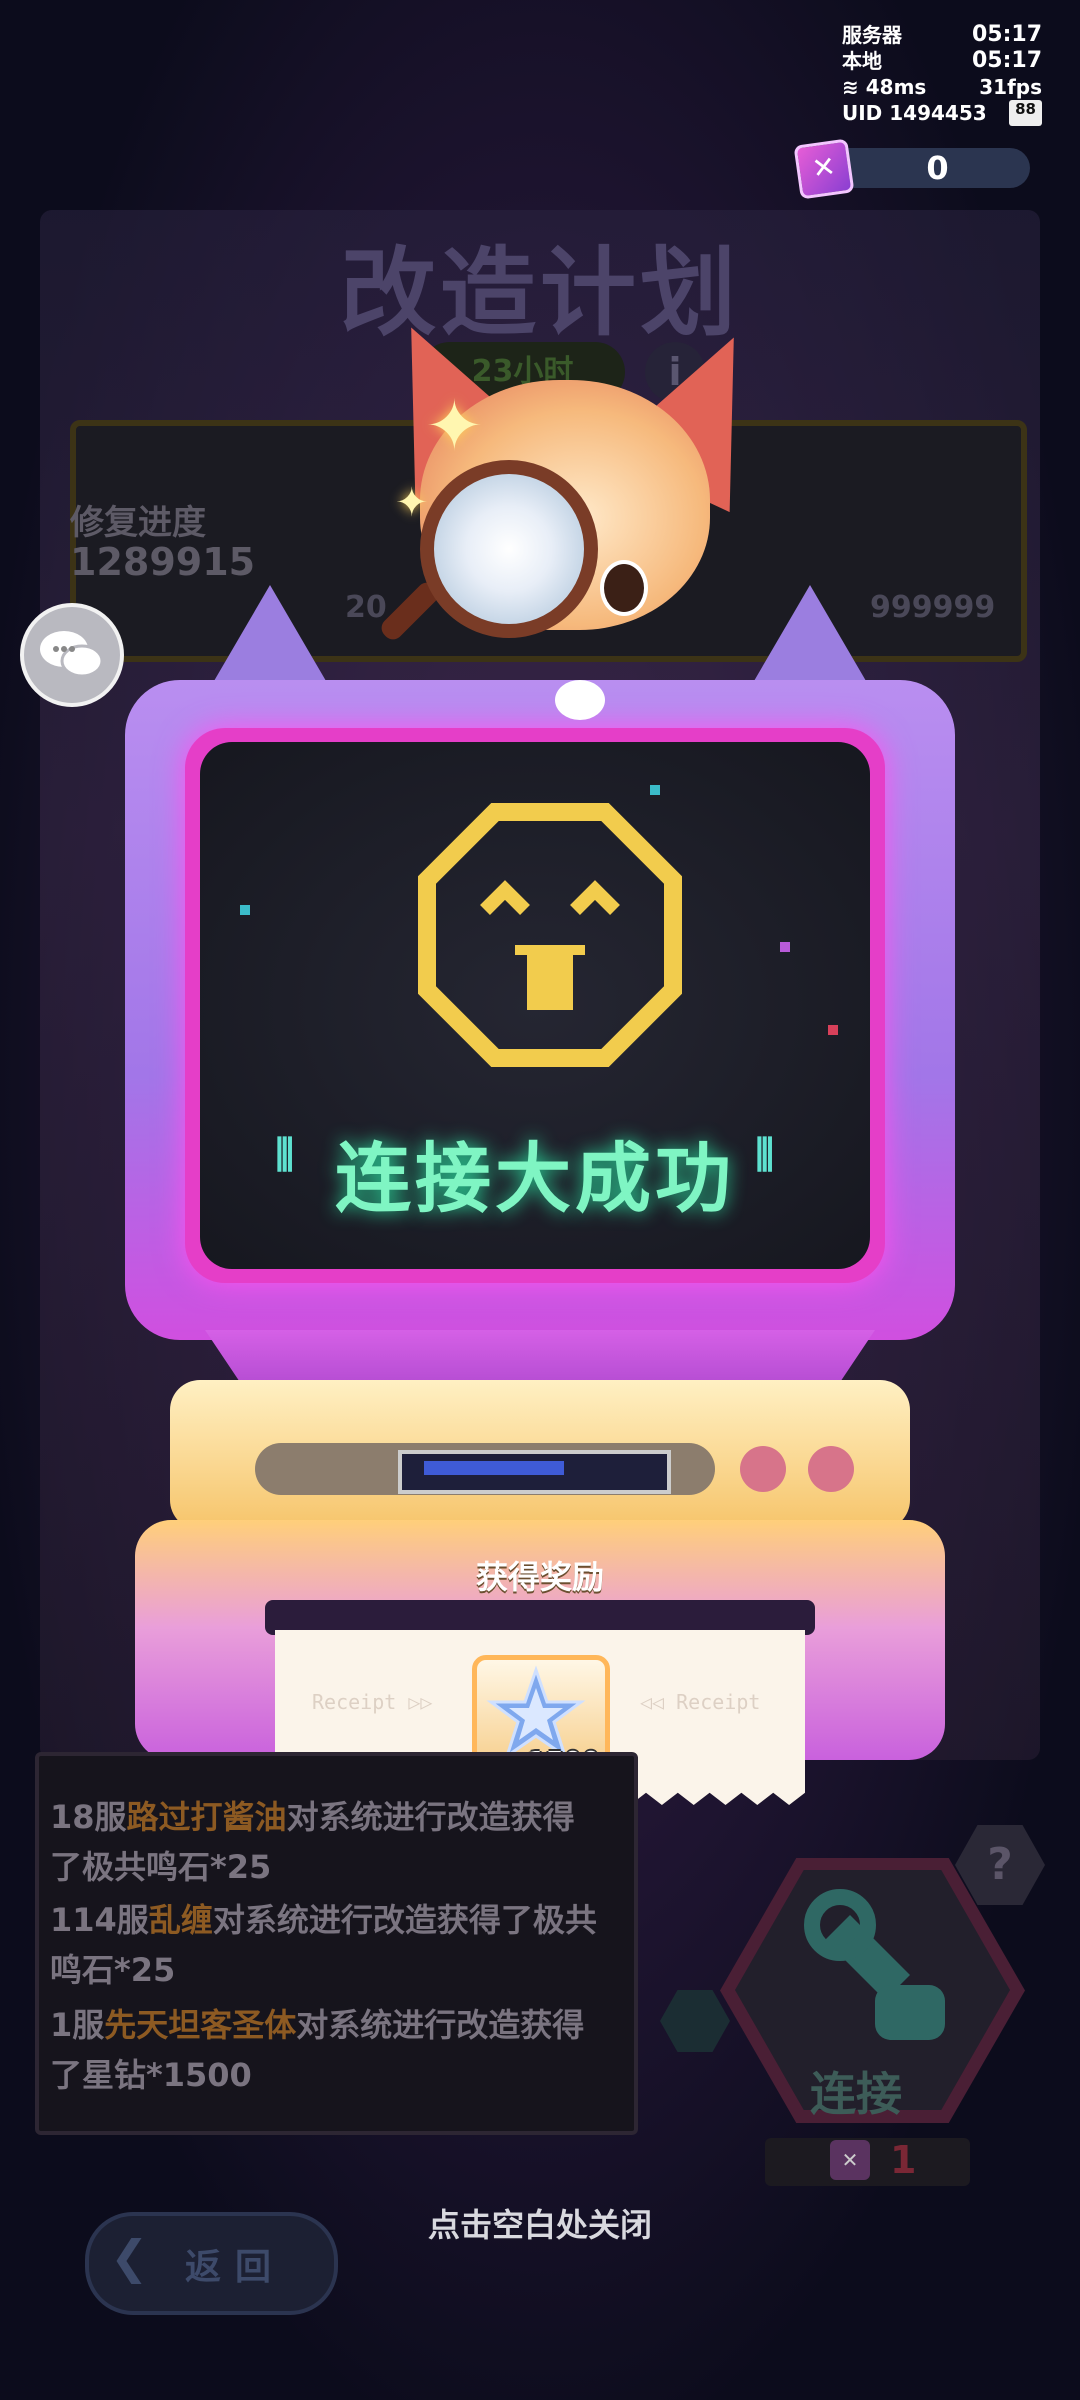 The width and height of the screenshot is (1080, 2400). Describe the element at coordinates (323, 1920) in the screenshot. I see `log-line: 114服乱缠对系统进行改造获得了极共` at that location.